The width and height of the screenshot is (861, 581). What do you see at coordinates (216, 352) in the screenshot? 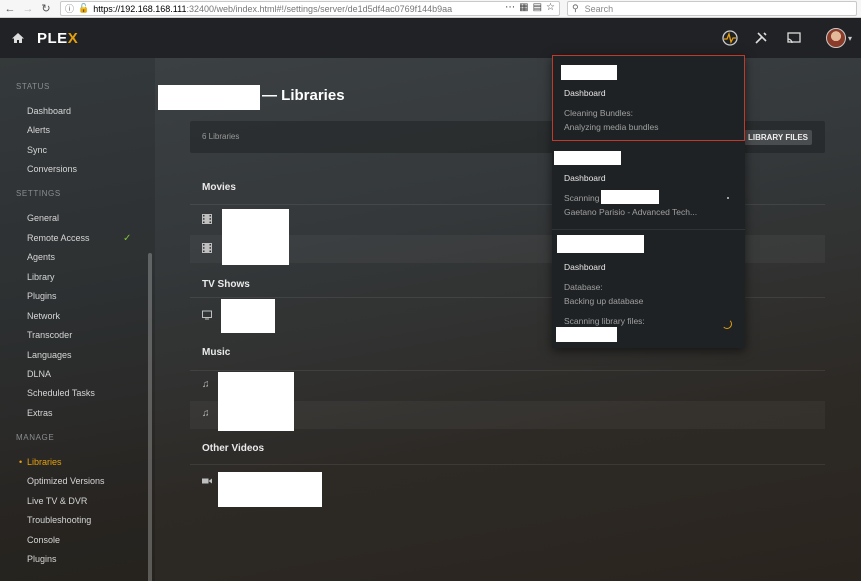
I see `section-music: Music` at bounding box center [216, 352].